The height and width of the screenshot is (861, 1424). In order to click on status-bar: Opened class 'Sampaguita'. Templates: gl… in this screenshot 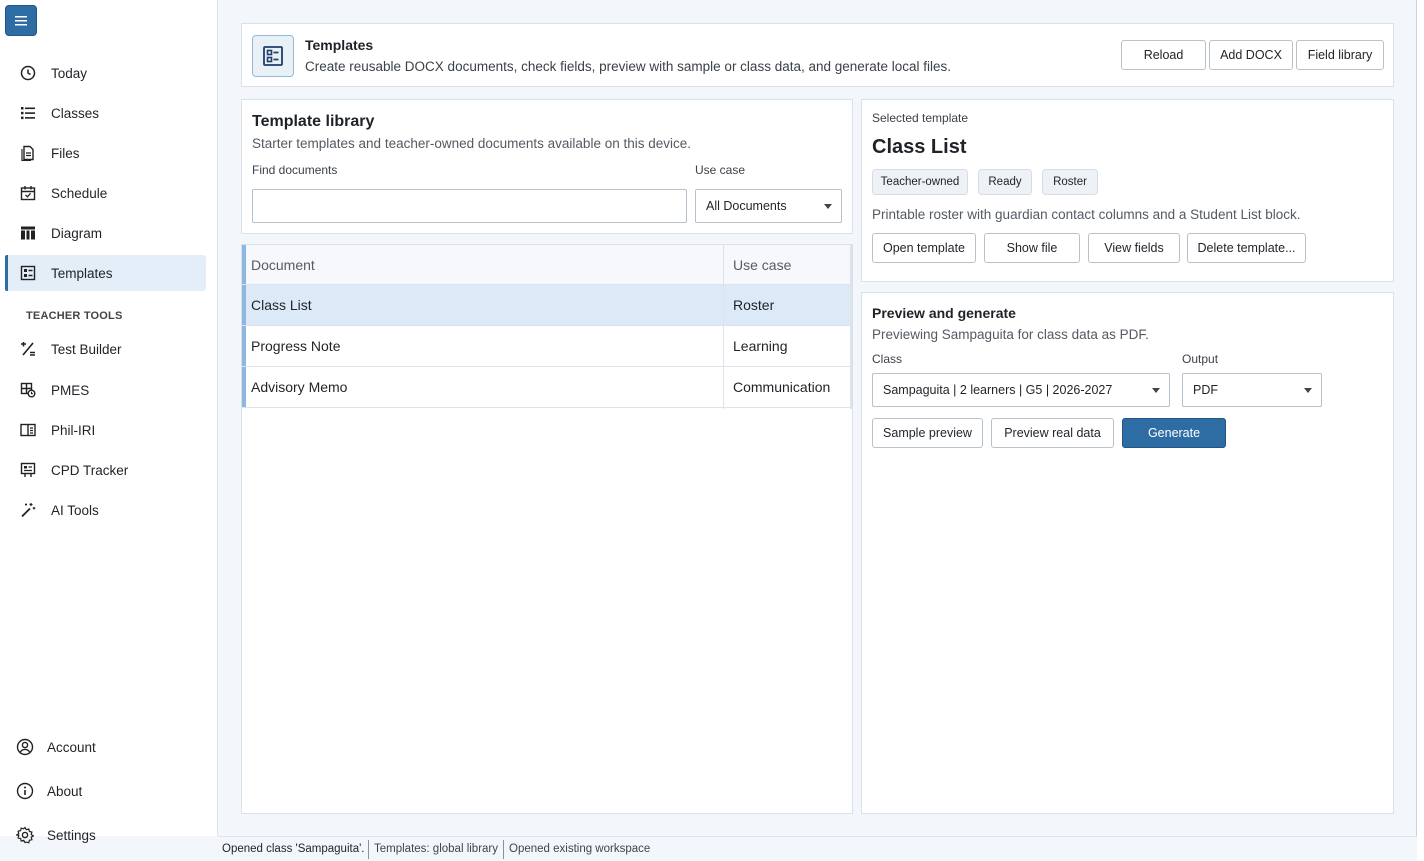, I will do `click(817, 848)`.